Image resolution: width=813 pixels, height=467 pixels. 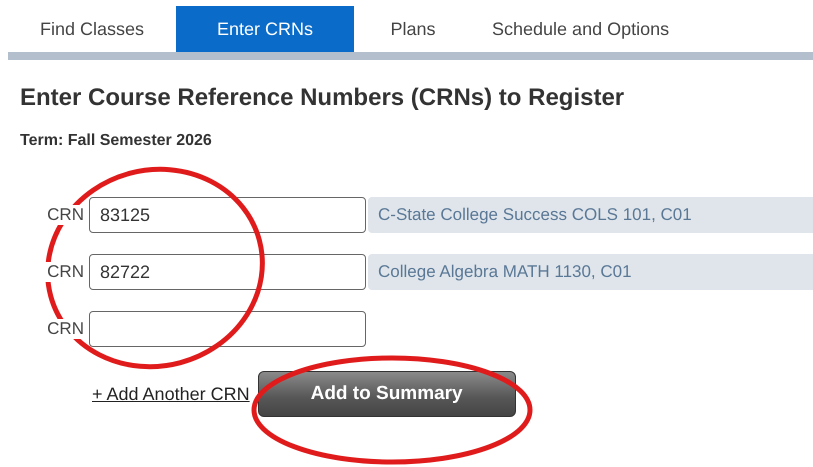 What do you see at coordinates (171, 394) in the screenshot?
I see `add-crn-link: + Add Another CRN` at bounding box center [171, 394].